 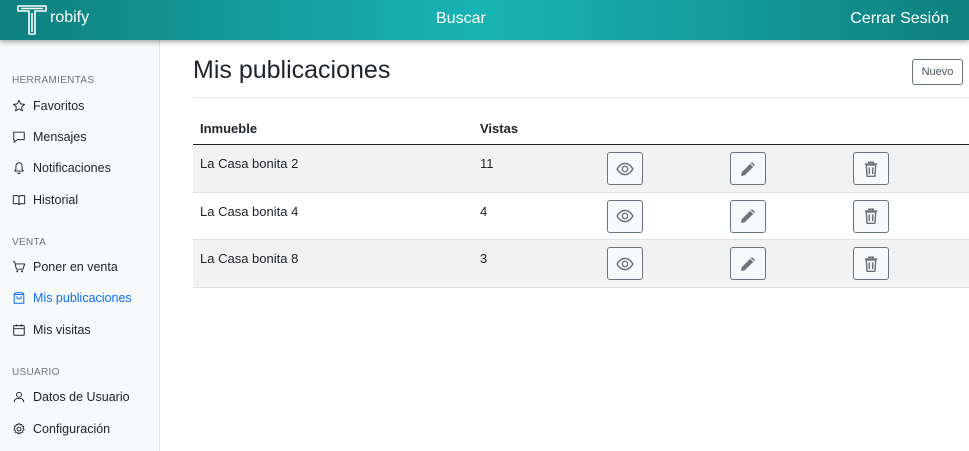 I want to click on cell-vistas: 4, so click(x=484, y=211).